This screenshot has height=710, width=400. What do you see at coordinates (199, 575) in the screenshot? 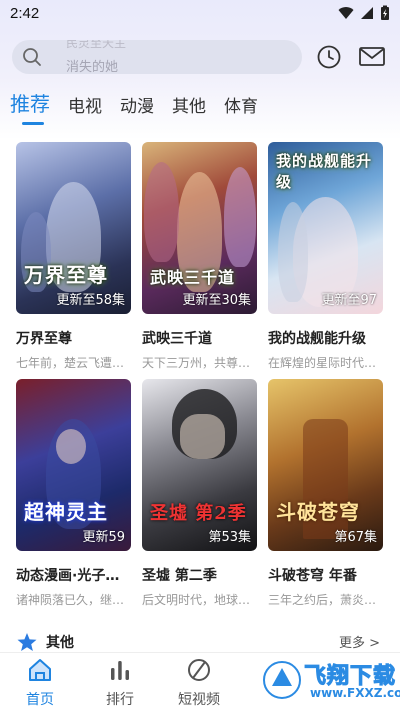
I see `card-title: 圣墟 第二季` at bounding box center [199, 575].